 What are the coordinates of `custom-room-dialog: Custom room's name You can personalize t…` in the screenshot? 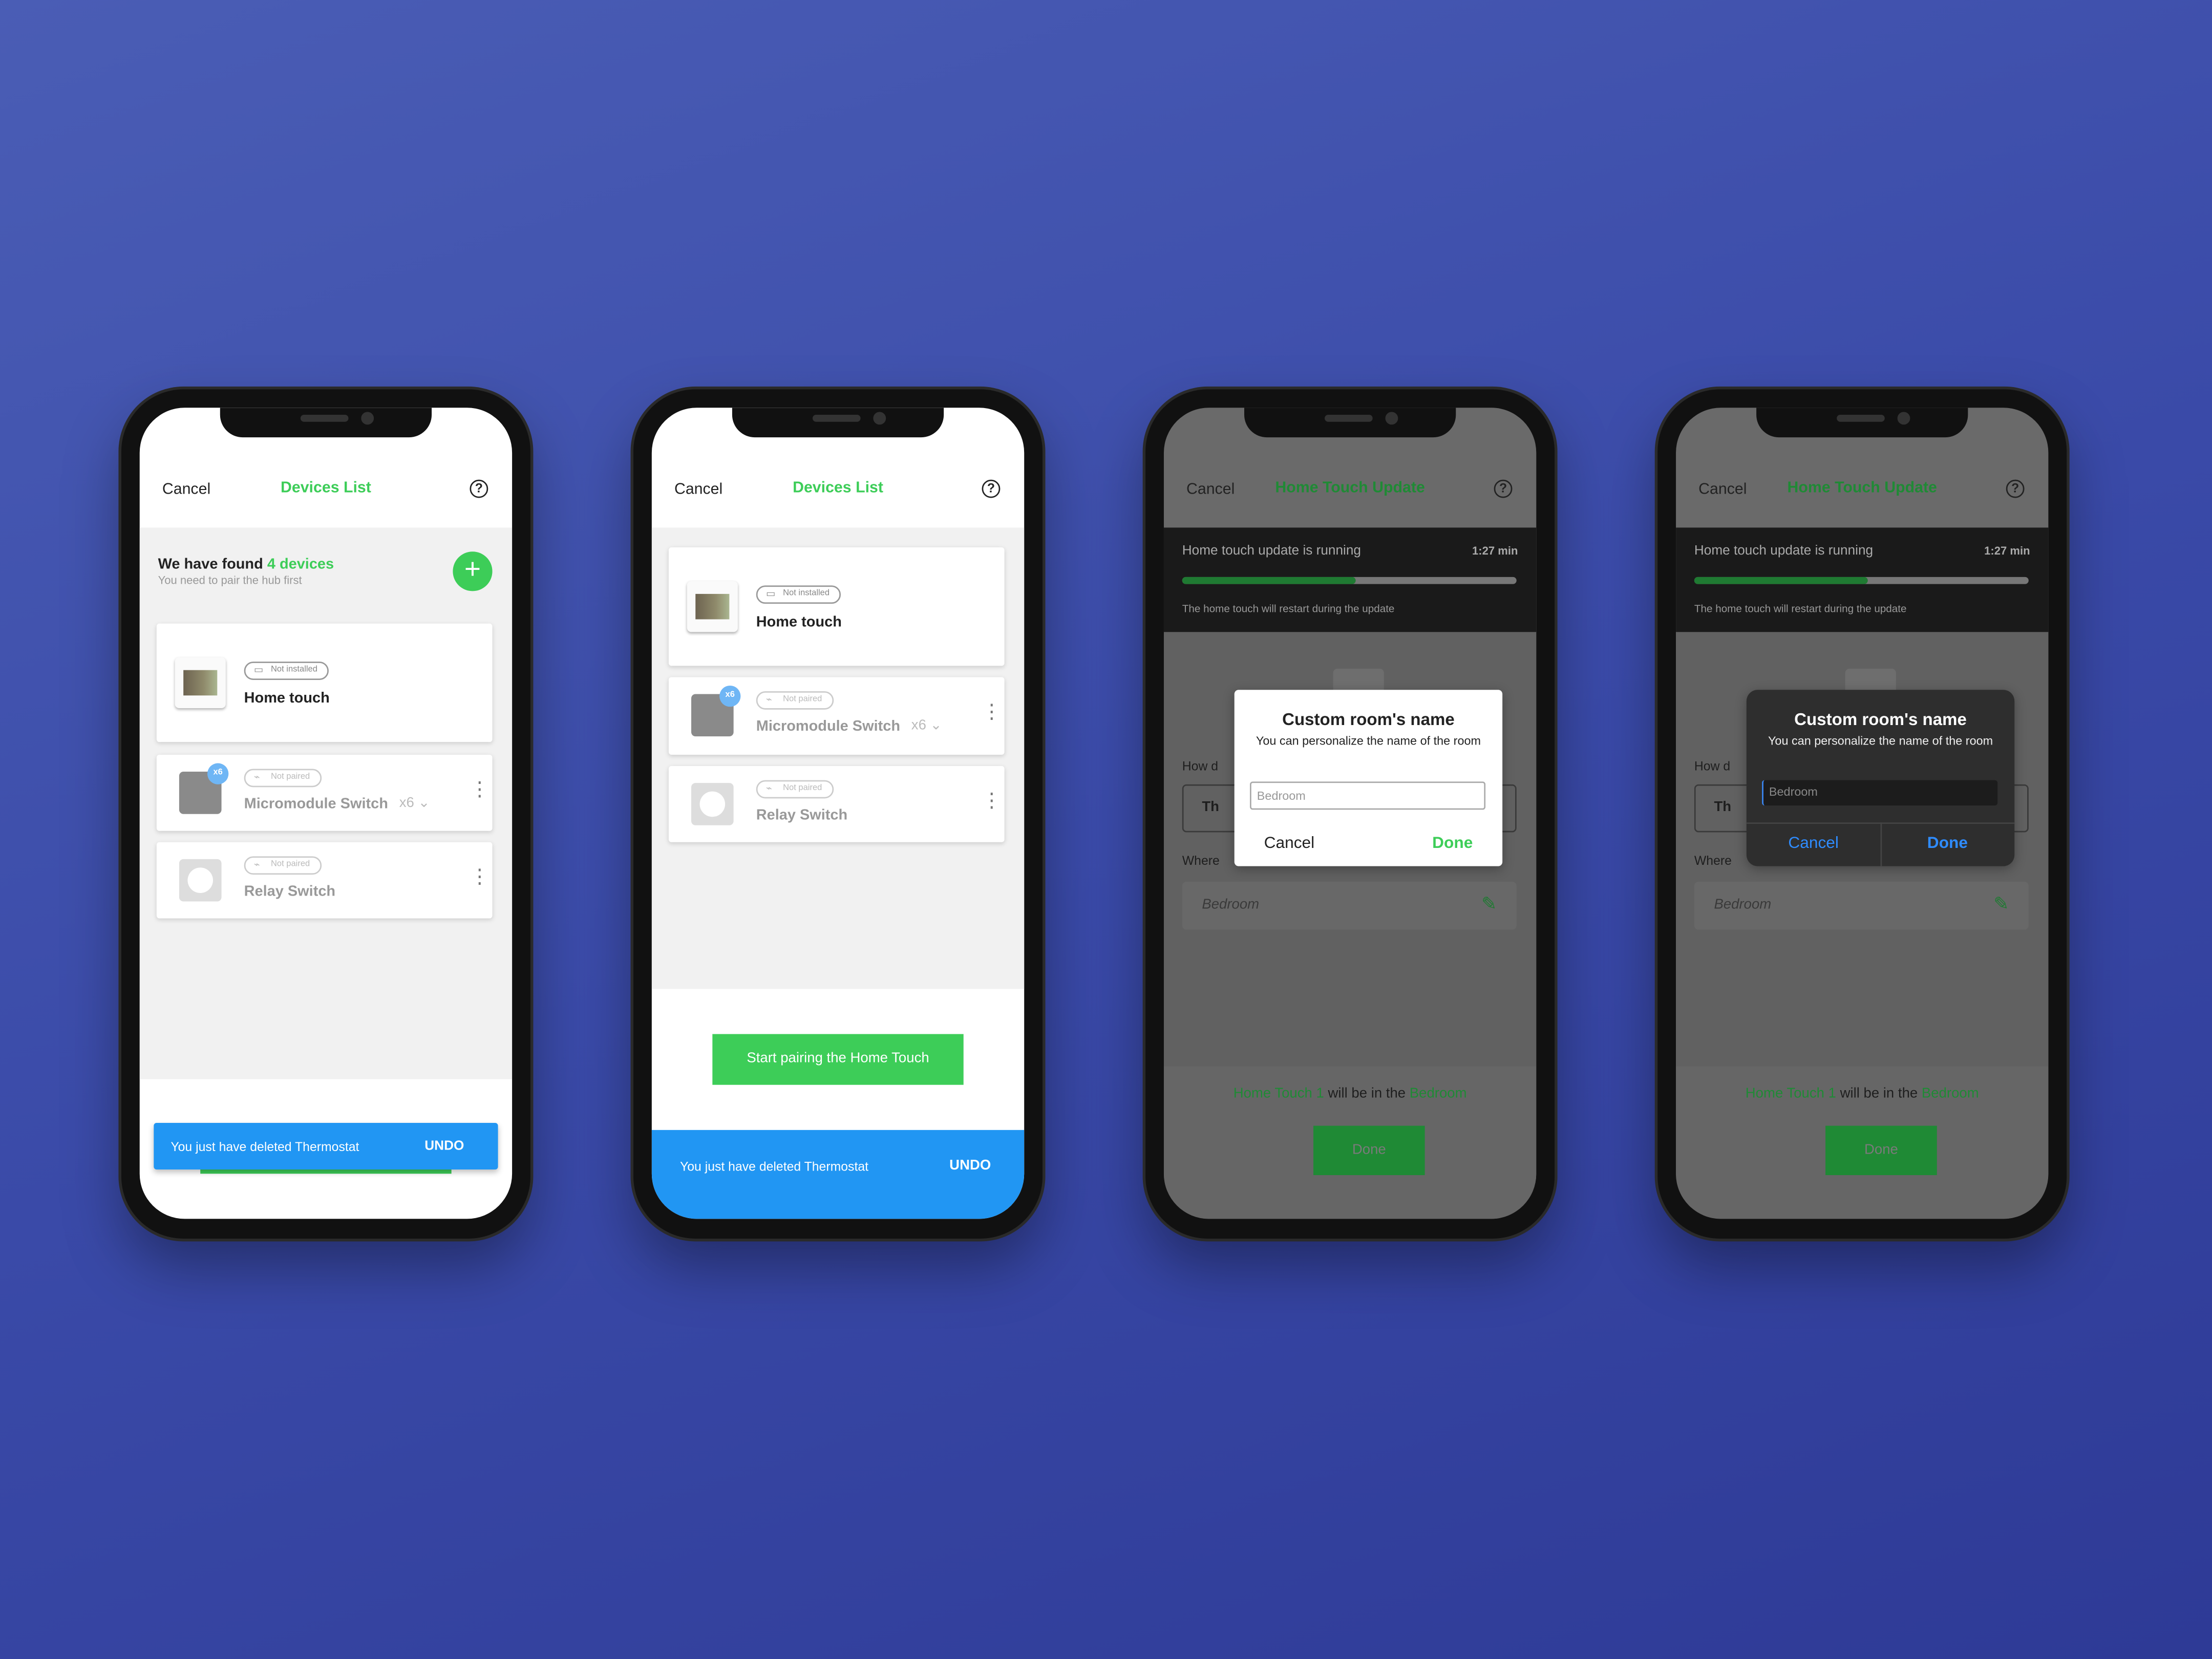 It's located at (1880, 778).